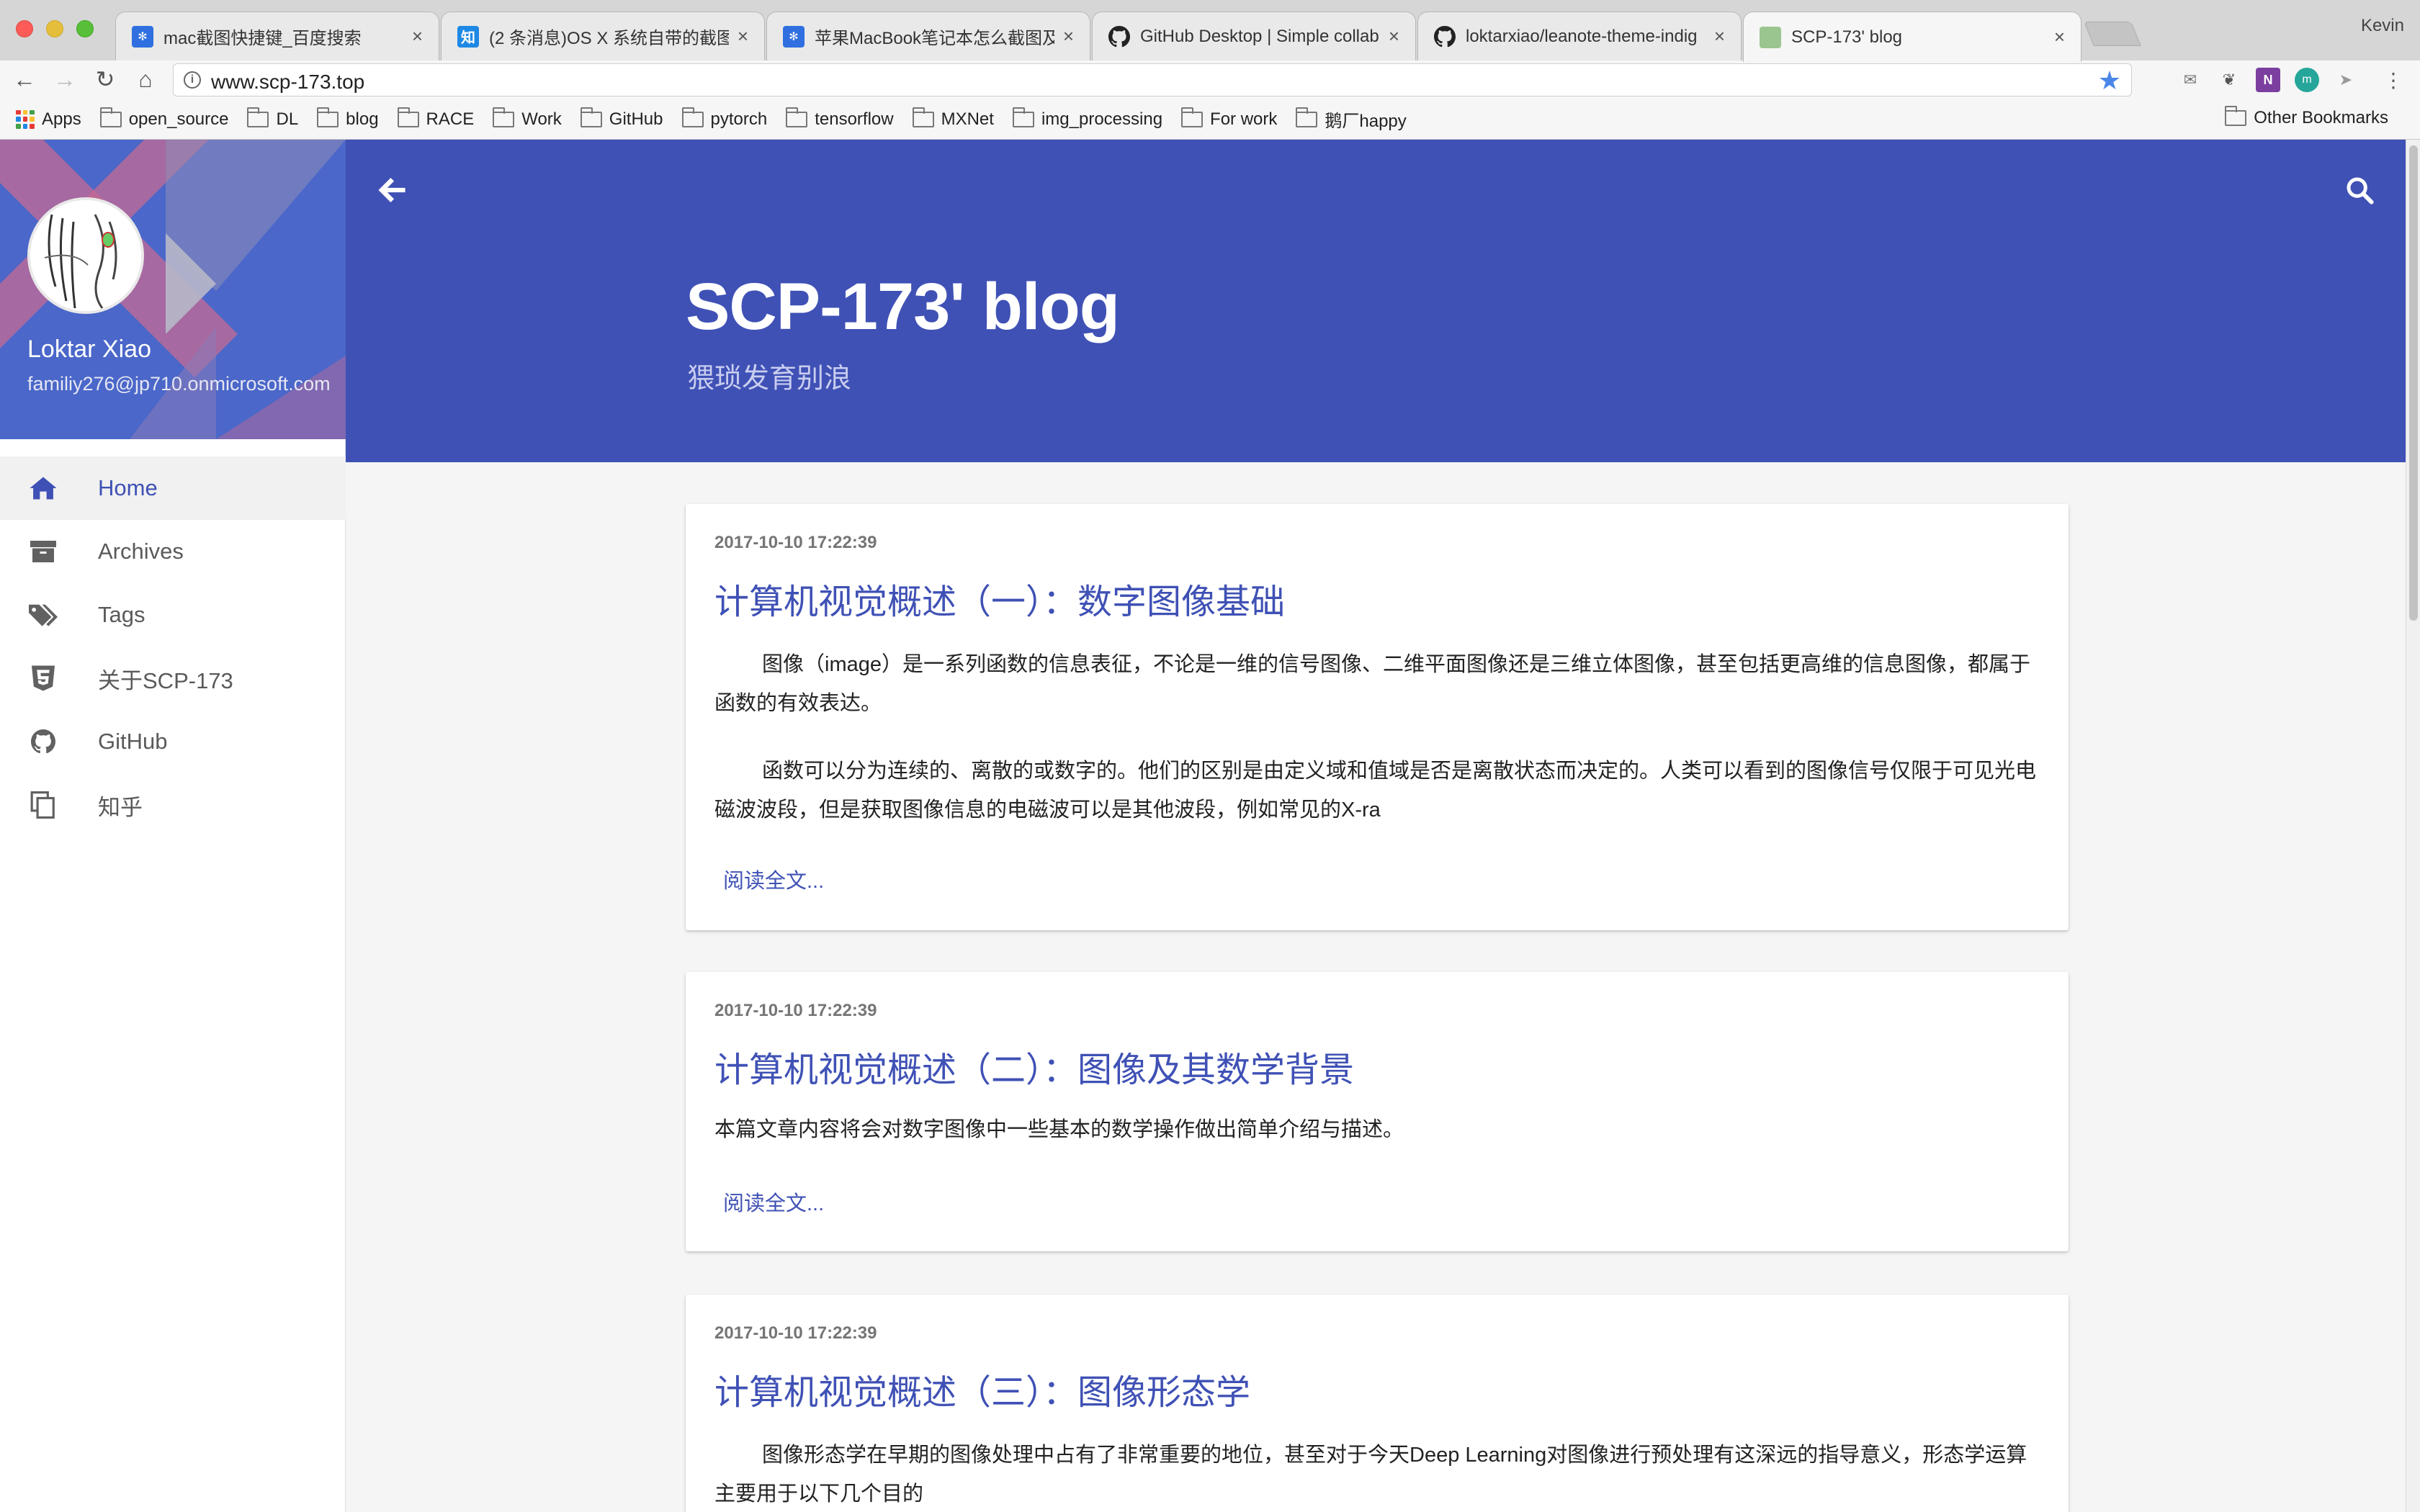 The image size is (2420, 1512). I want to click on bookmark-folder: For work, so click(1229, 118).